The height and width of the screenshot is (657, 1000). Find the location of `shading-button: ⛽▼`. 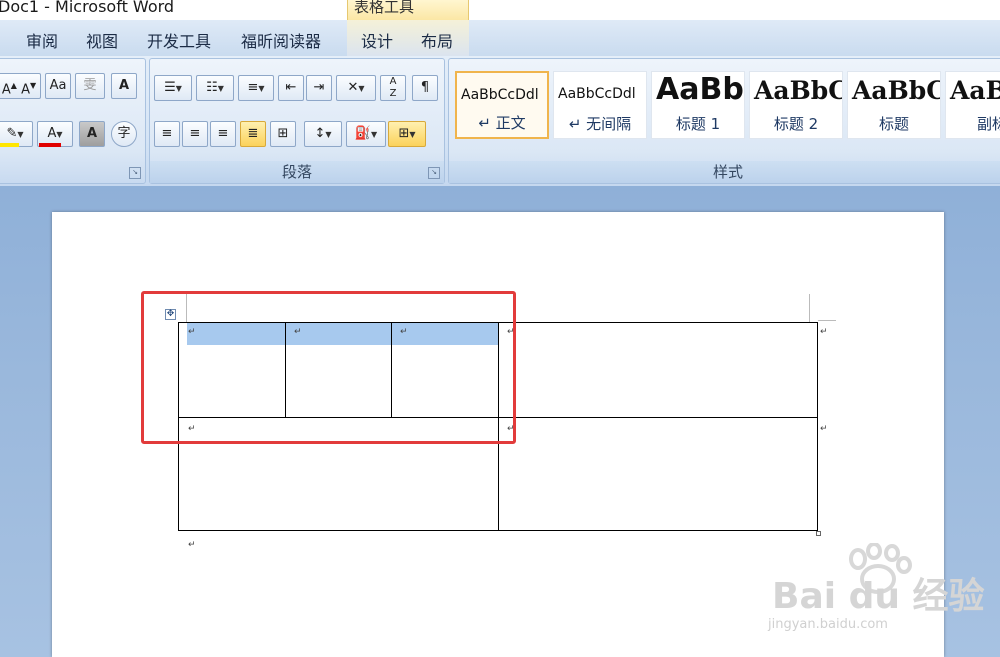

shading-button: ⛽▼ is located at coordinates (366, 134).